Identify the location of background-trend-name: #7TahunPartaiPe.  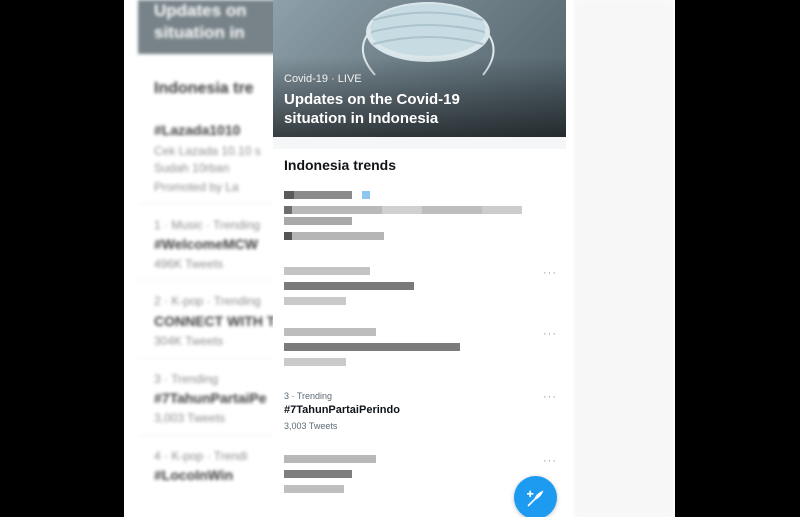
(210, 398).